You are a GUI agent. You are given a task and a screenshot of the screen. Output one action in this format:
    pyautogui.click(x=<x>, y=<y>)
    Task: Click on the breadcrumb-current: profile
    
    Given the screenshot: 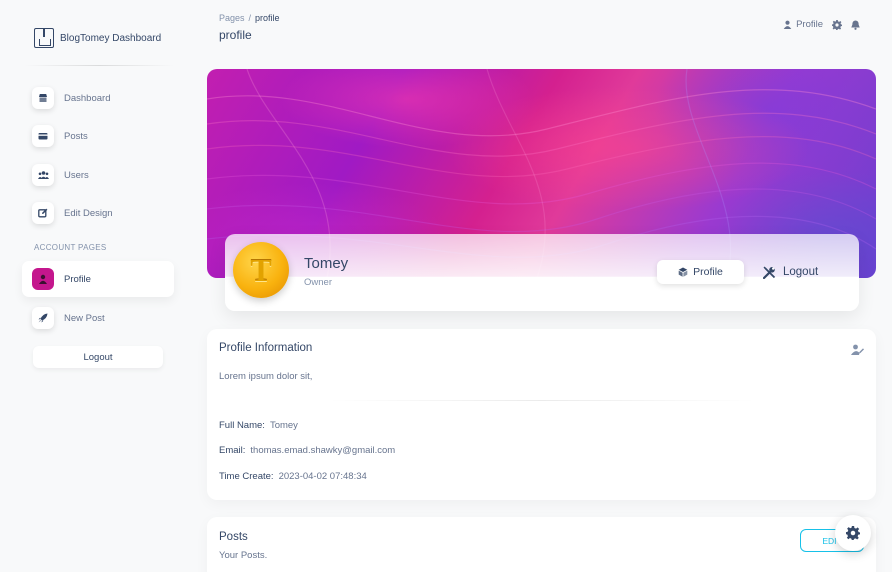 What is the action you would take?
    pyautogui.click(x=267, y=18)
    